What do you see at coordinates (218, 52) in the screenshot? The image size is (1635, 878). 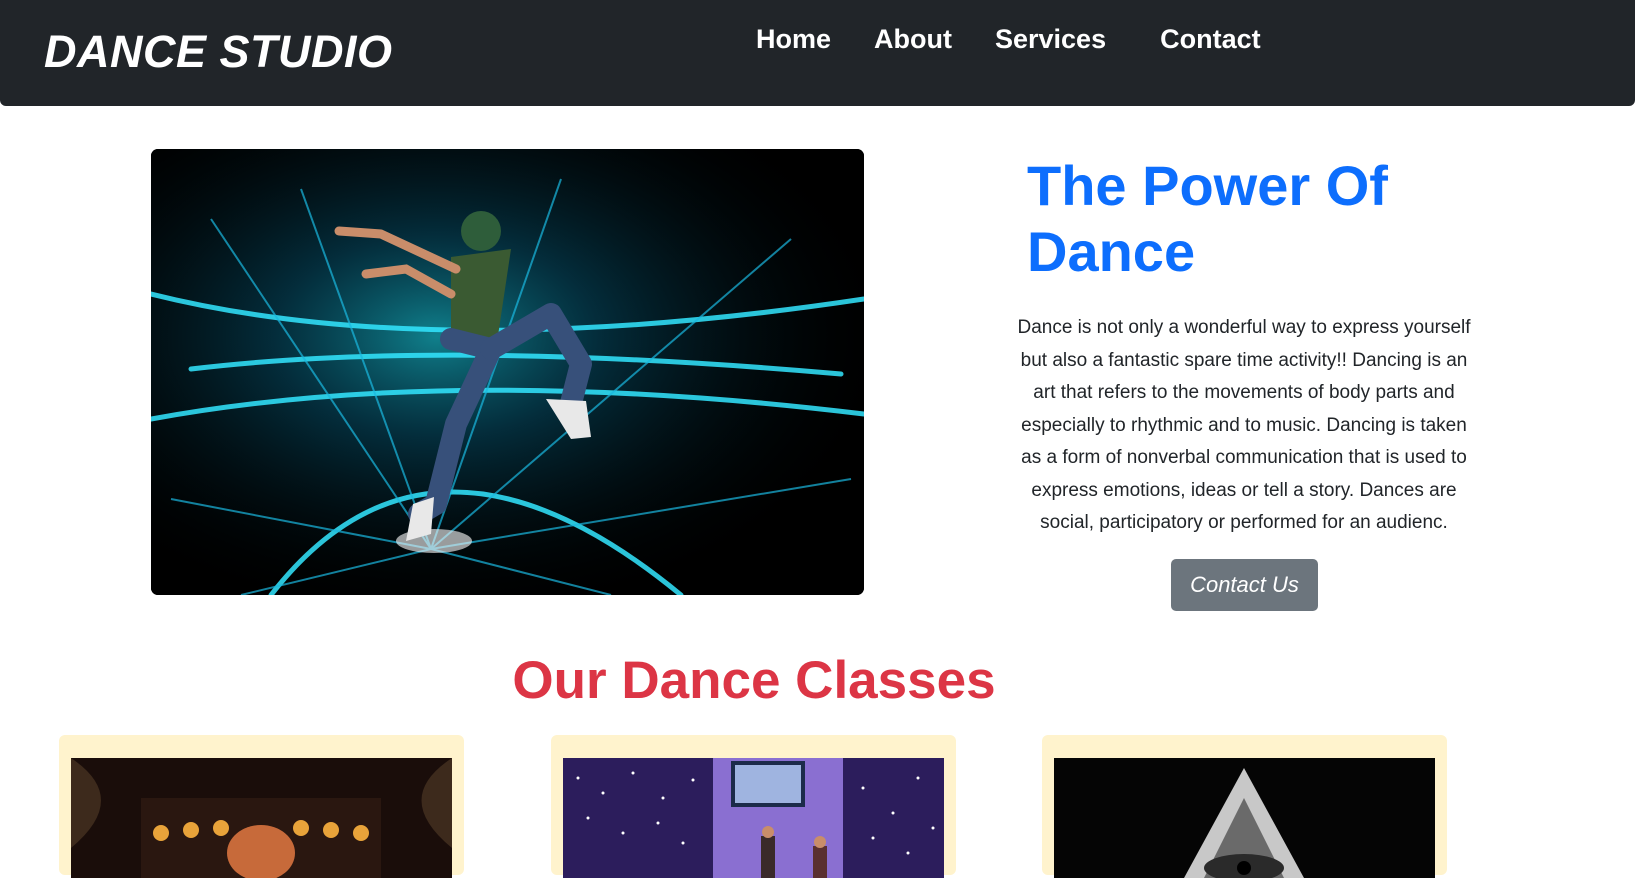 I see `brand-logo: DANCE STUDIO` at bounding box center [218, 52].